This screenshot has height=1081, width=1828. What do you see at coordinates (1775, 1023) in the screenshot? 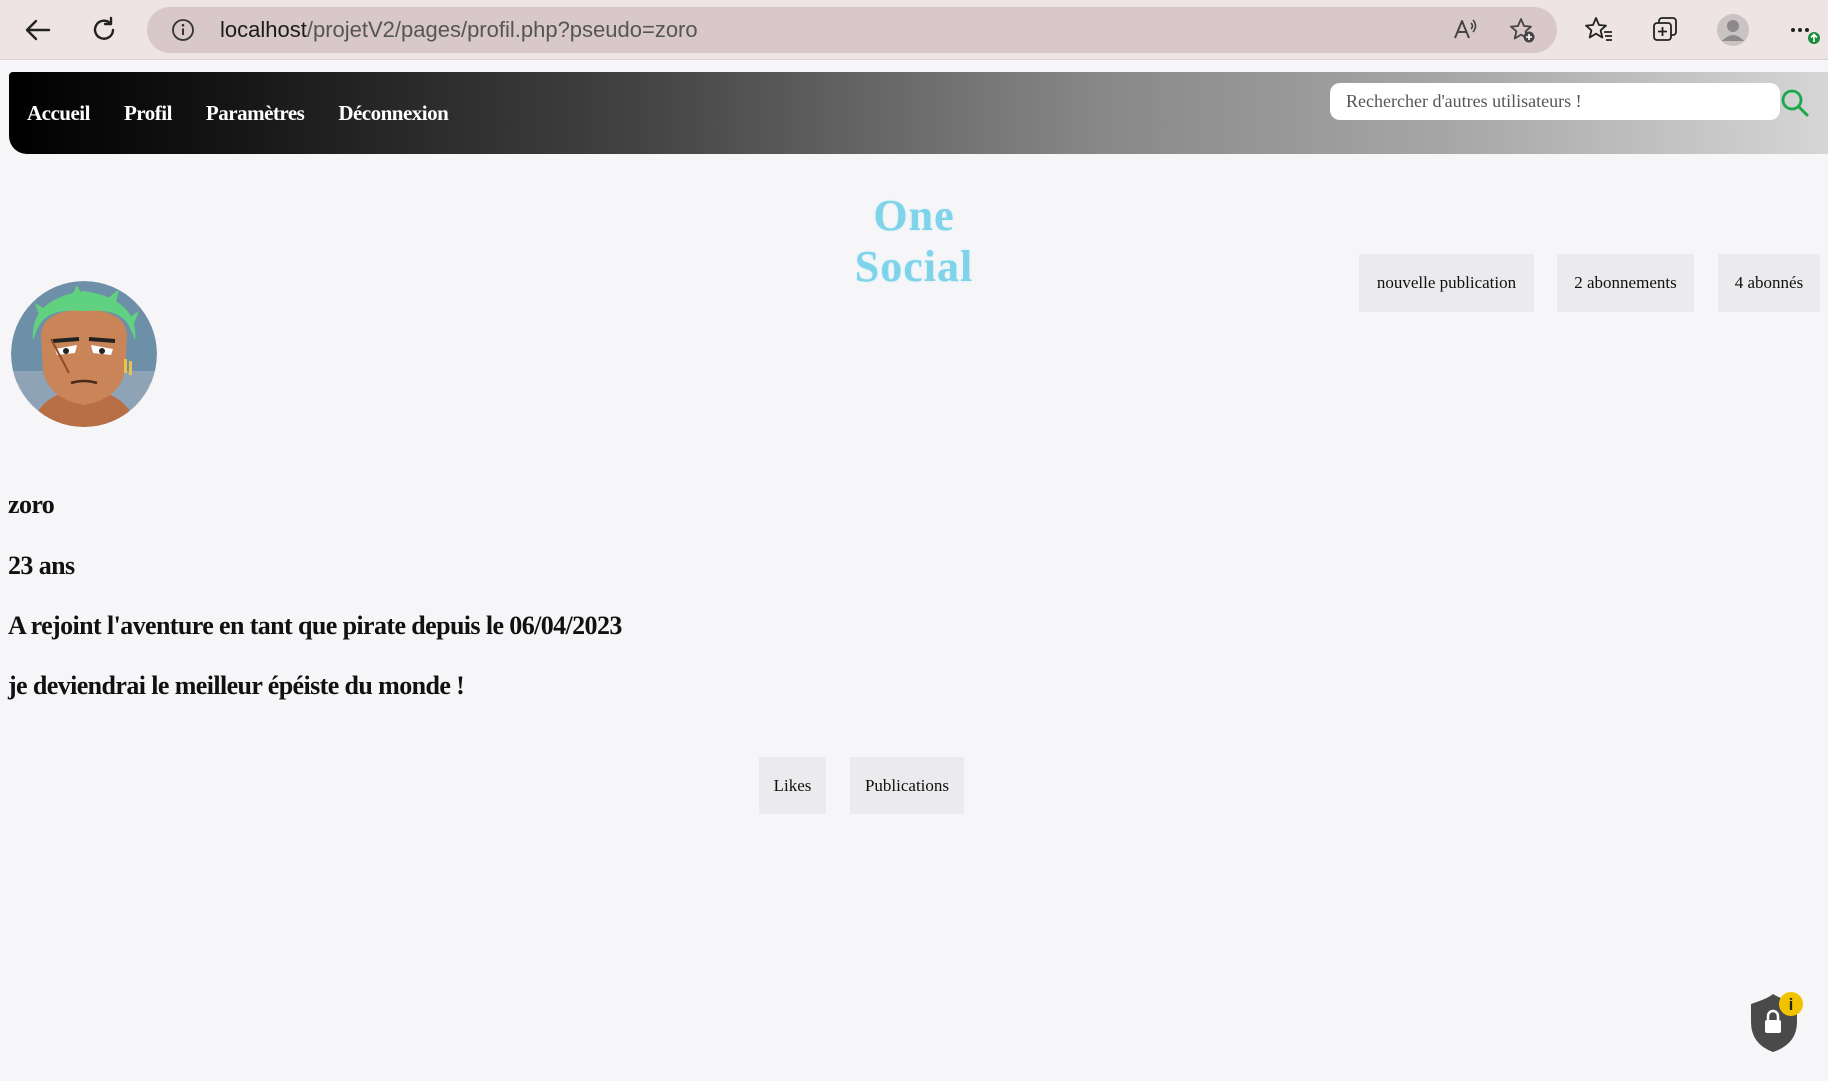
I see `security-shield-icon: i` at bounding box center [1775, 1023].